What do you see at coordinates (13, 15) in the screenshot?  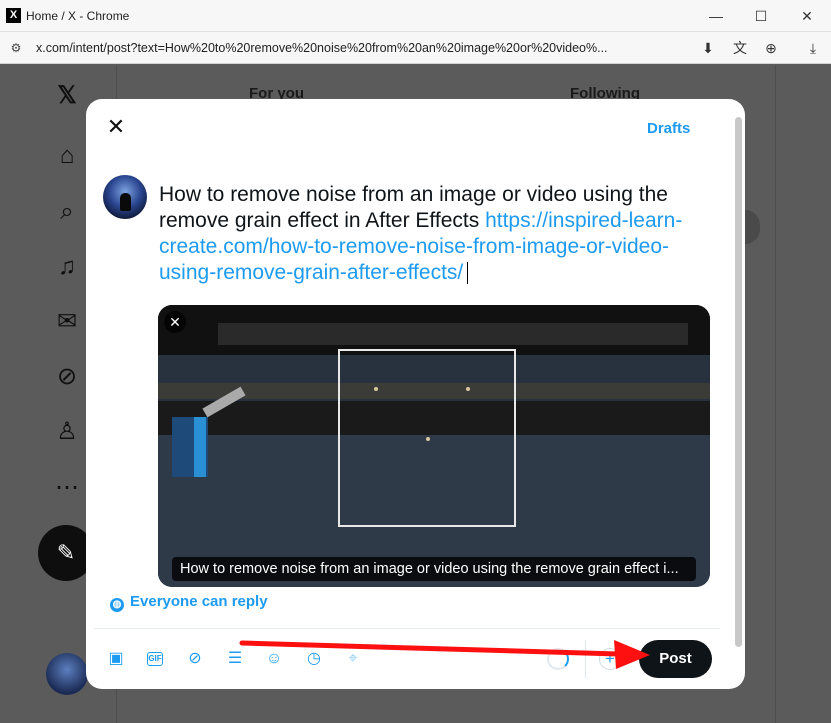 I see `x-favicon-icon: X` at bounding box center [13, 15].